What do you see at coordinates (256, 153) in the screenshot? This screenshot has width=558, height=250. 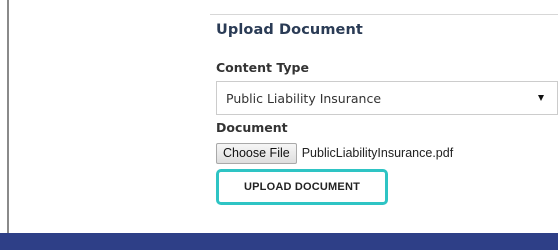 I see `choose-file-button: Choose File` at bounding box center [256, 153].